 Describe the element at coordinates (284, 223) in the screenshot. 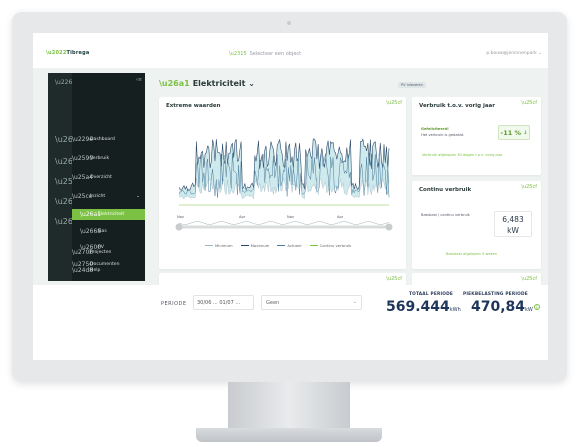

I see `range-slider-preview` at that location.